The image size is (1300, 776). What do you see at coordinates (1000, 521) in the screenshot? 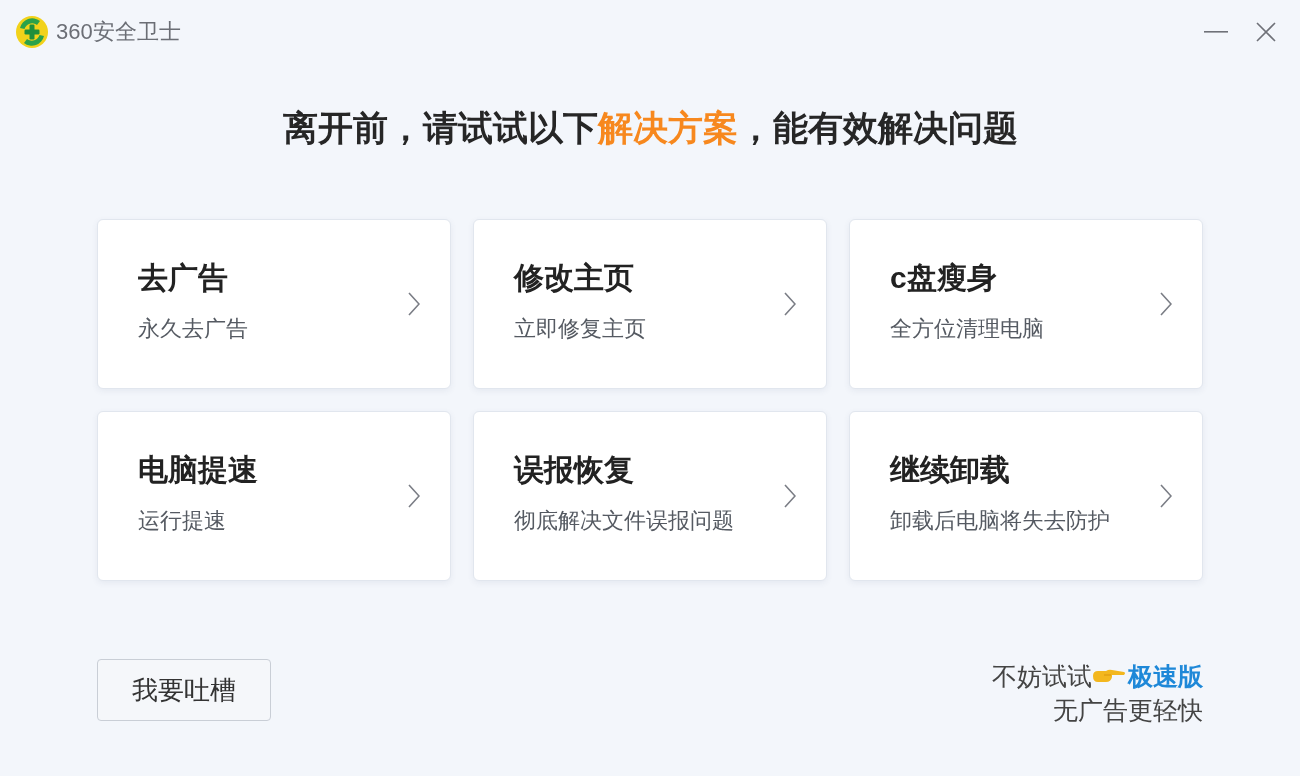
I see `card-description: 卸载后电脑将失去防护` at bounding box center [1000, 521].